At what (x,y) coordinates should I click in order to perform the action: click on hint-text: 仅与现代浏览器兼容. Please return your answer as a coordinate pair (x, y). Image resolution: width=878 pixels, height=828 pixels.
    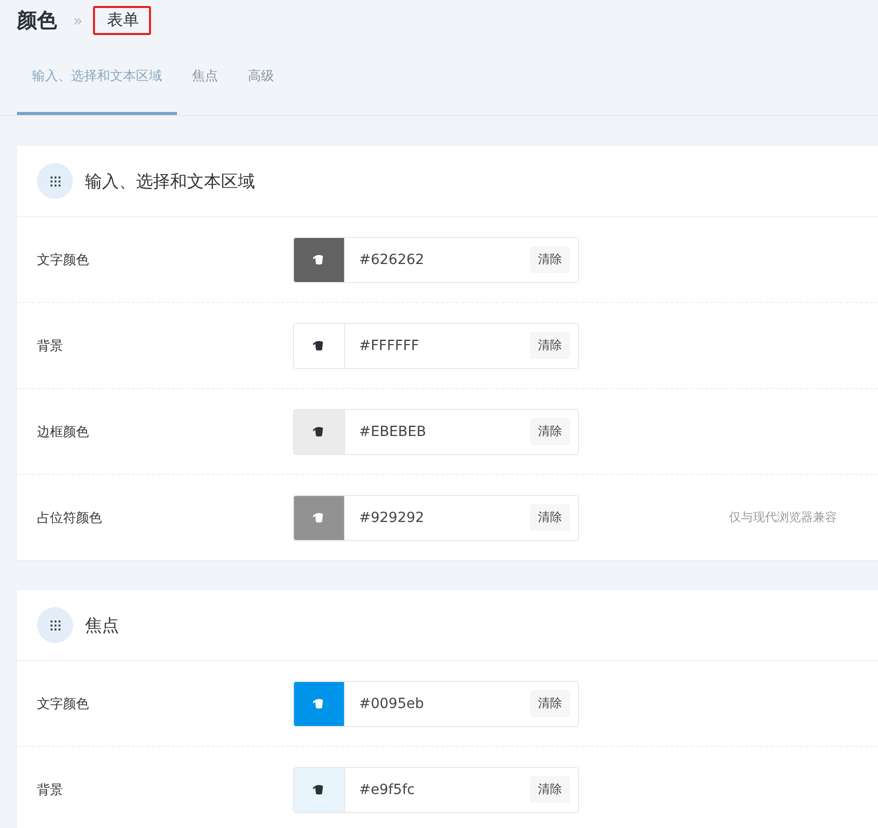
    Looking at the image, I should click on (783, 517).